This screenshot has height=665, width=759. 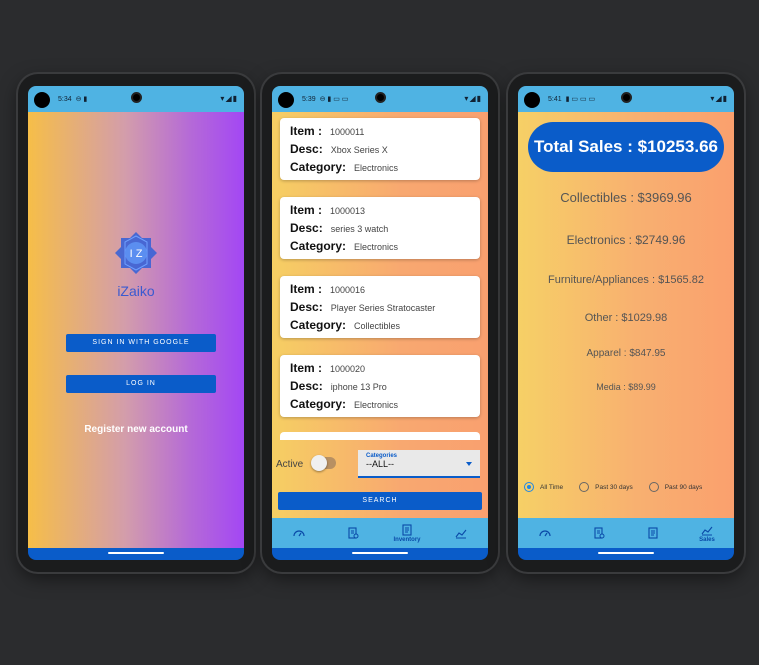 What do you see at coordinates (552, 487) in the screenshot?
I see `radio-label: All Time` at bounding box center [552, 487].